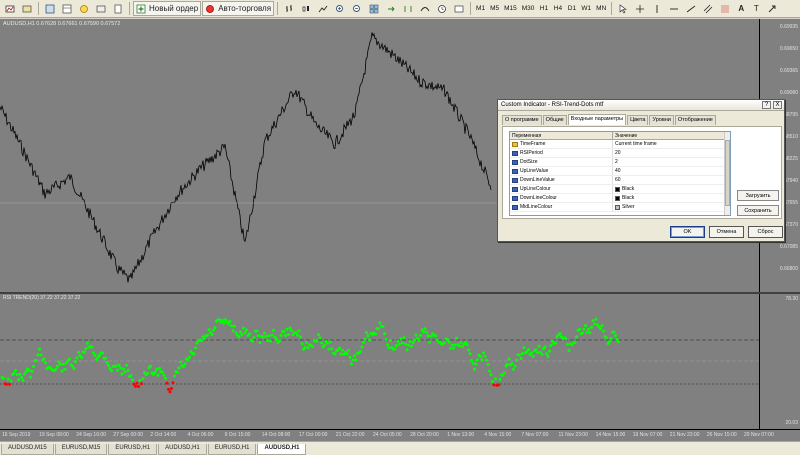  Describe the element at coordinates (671, 171) in the screenshot. I see `param-value-cell: 40` at that location.